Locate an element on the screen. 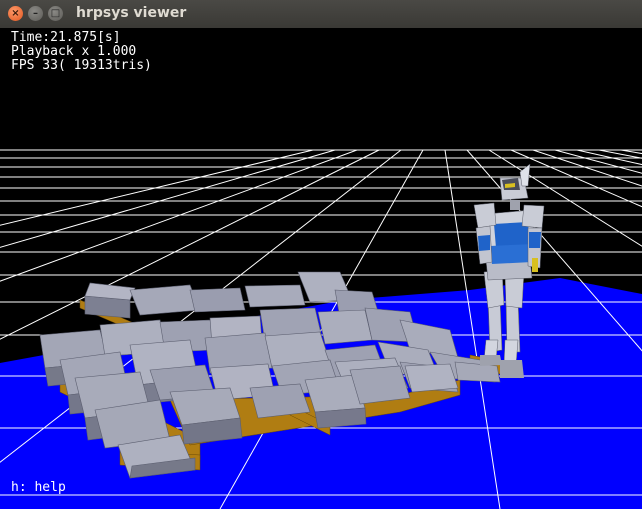 Image resolution: width=642 pixels, height=509 pixels. close-button: × is located at coordinates (15, 13).